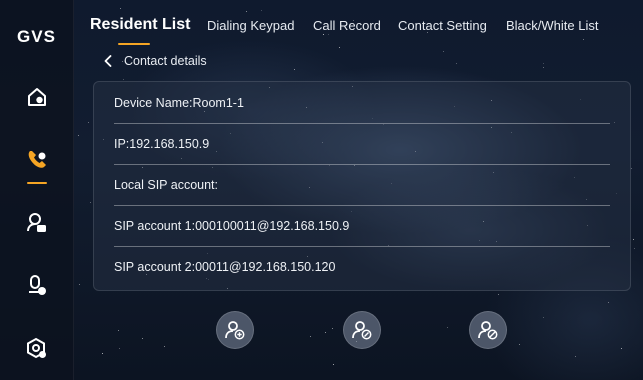 This screenshot has width=643, height=380. I want to click on detail-text: SIP account 1:000100011@192.168.150.9, so click(232, 225).